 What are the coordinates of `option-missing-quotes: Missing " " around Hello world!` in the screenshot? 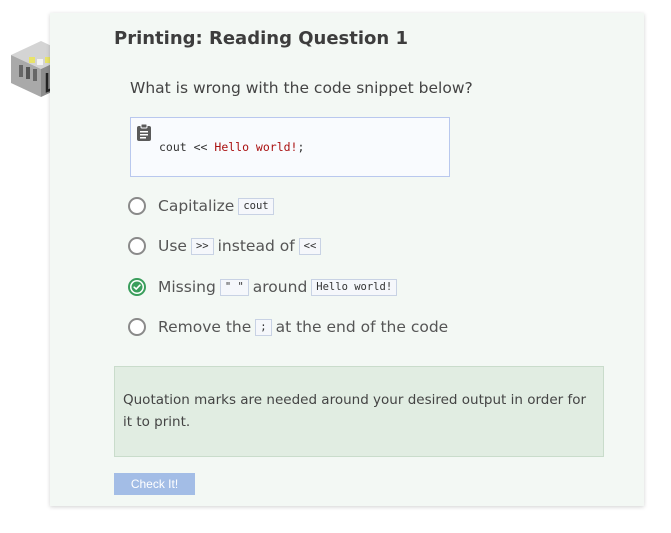 It's located at (264, 287).